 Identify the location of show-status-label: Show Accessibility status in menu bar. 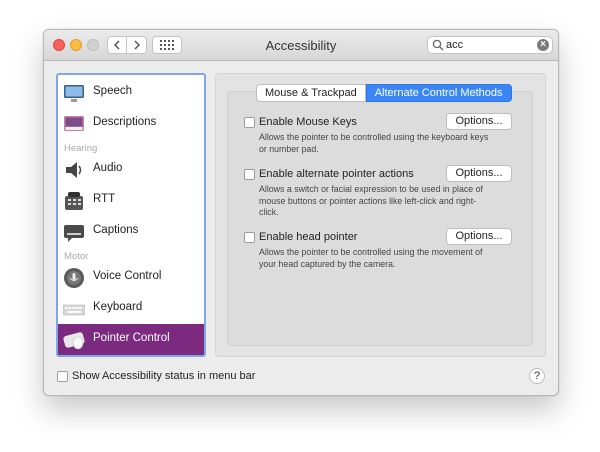
(164, 376).